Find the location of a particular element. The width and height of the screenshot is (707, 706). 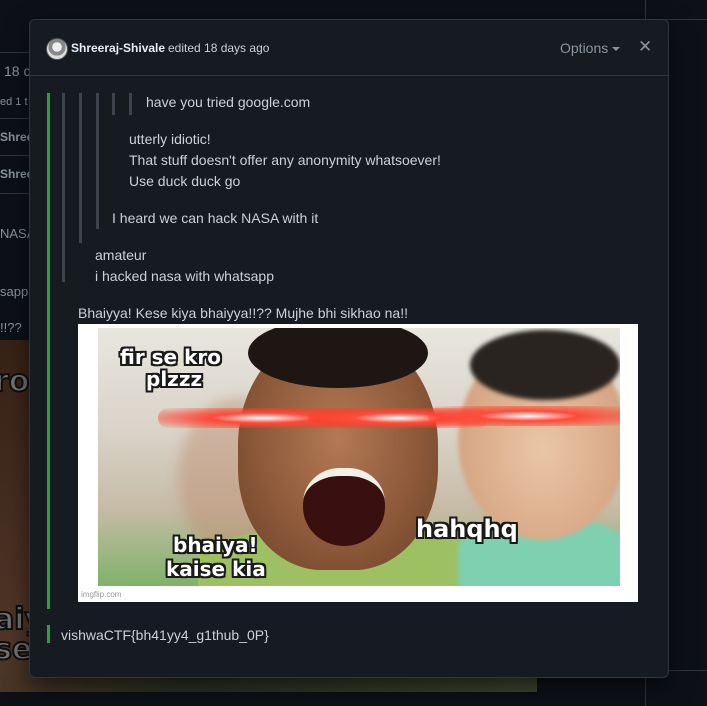

quote-text: have you tried google.com is located at coordinates (228, 102).